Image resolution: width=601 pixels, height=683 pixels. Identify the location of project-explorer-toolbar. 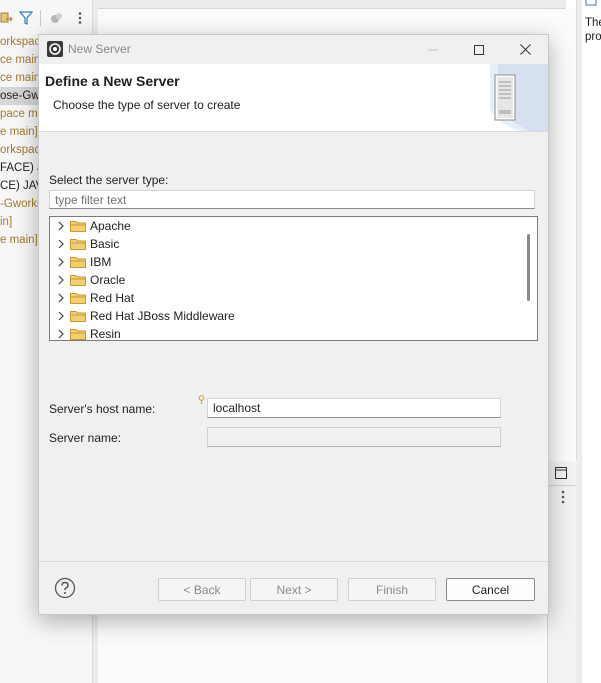
(46, 19).